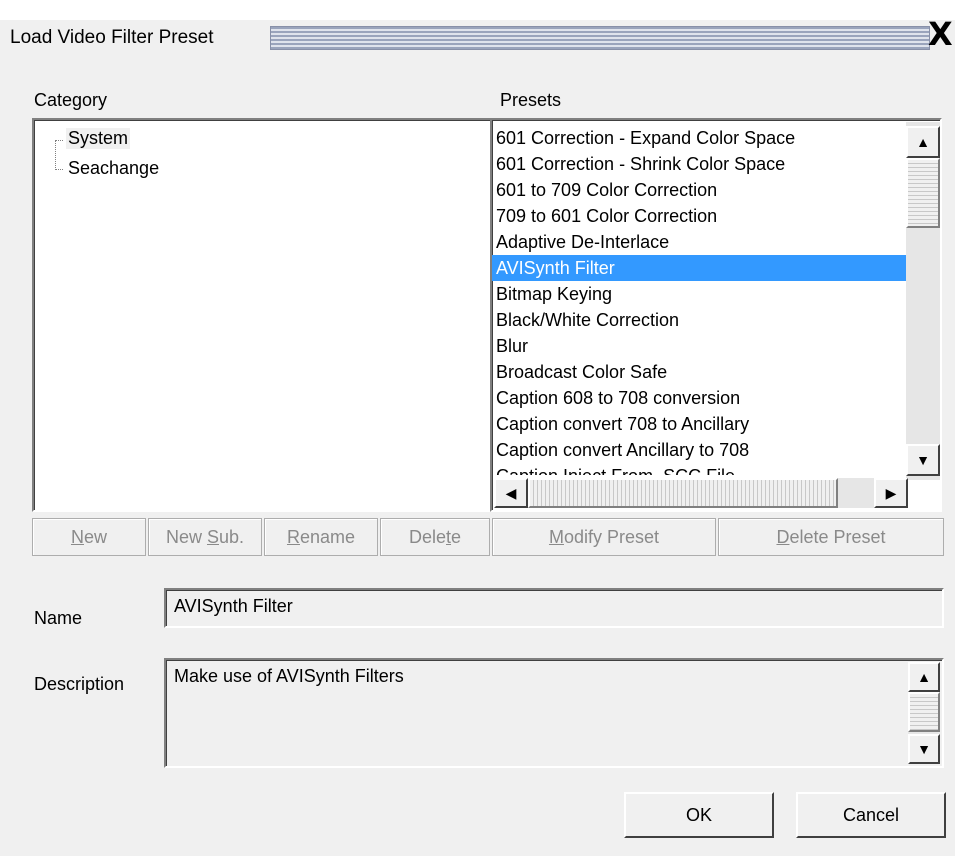  I want to click on ok-button: OK, so click(699, 815).